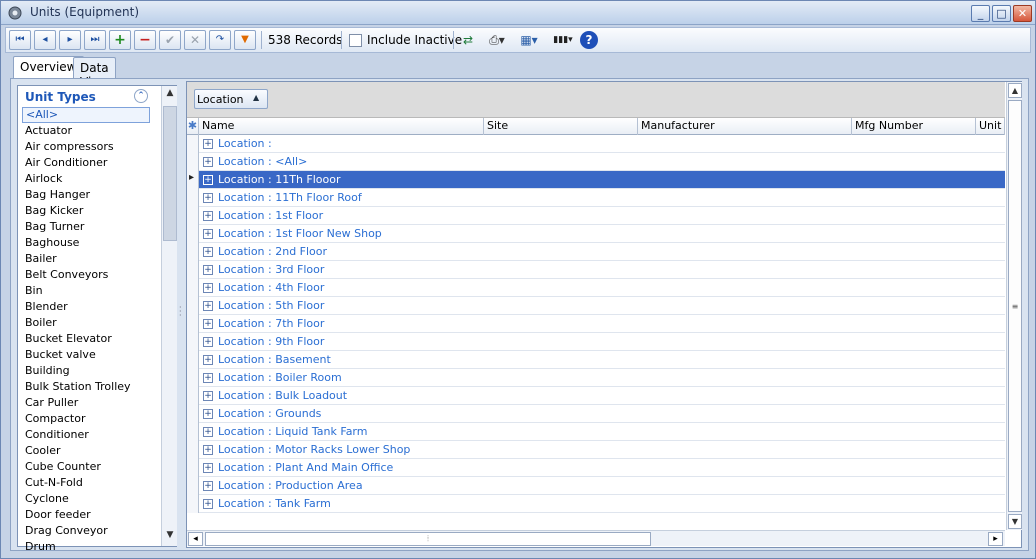 This screenshot has height=559, width=1036. What do you see at coordinates (596, 450) in the screenshot?
I see `group-row: + Location : Motor Racks Lower Shop` at bounding box center [596, 450].